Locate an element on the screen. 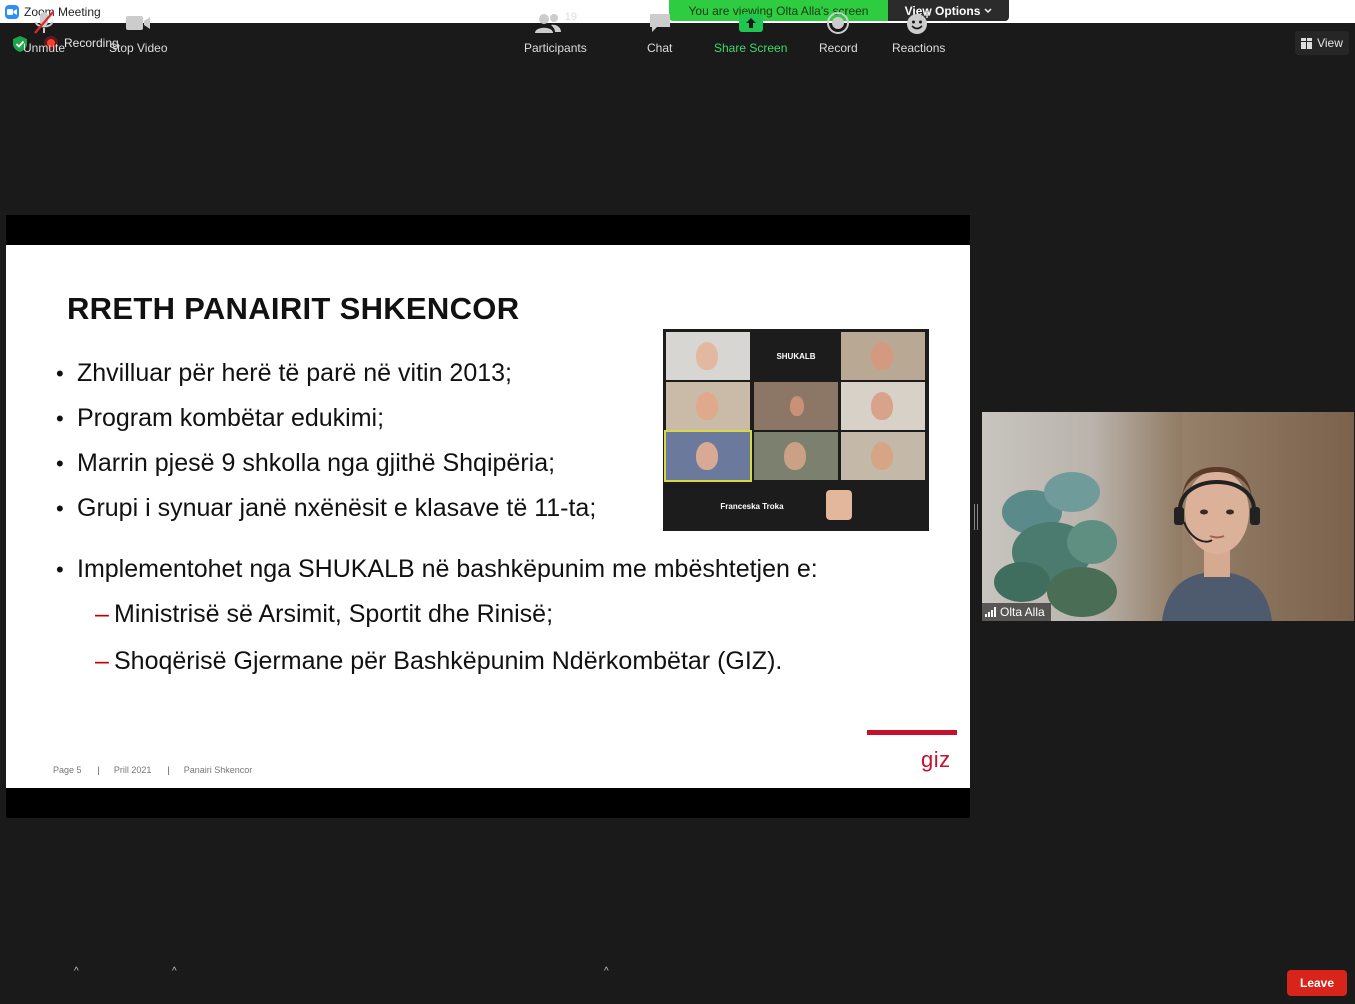 The height and width of the screenshot is (1004, 1355). chevron-down-icon is located at coordinates (988, 10).